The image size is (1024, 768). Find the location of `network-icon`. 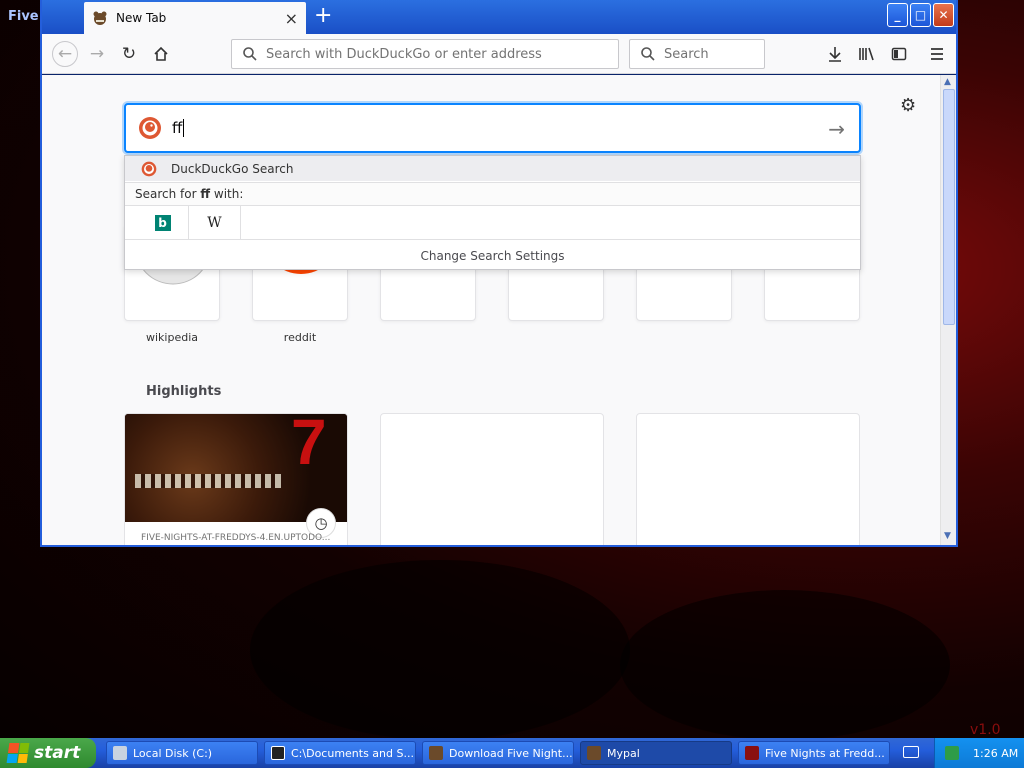

network-icon is located at coordinates (952, 753).